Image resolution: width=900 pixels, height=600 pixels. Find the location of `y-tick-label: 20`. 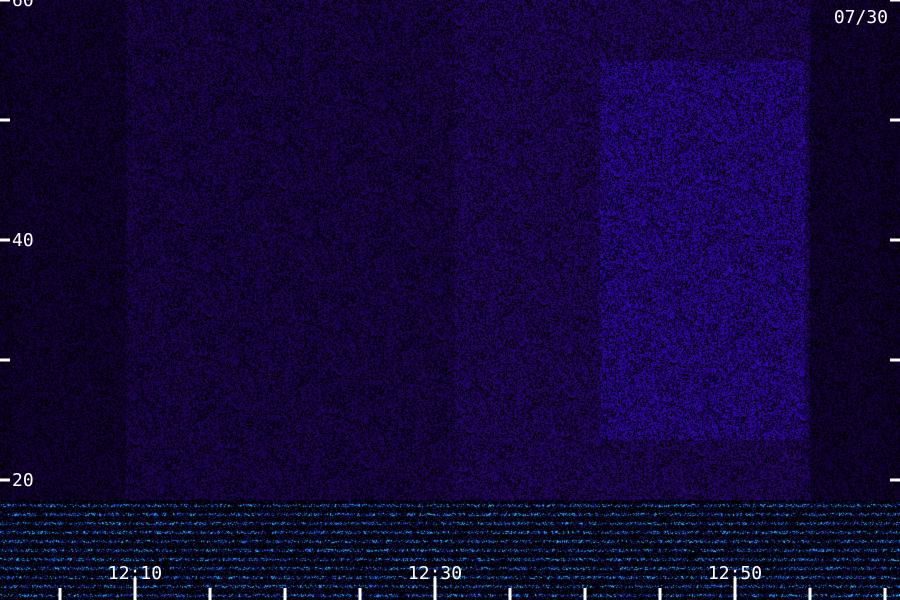

y-tick-label: 20 is located at coordinates (23, 480).